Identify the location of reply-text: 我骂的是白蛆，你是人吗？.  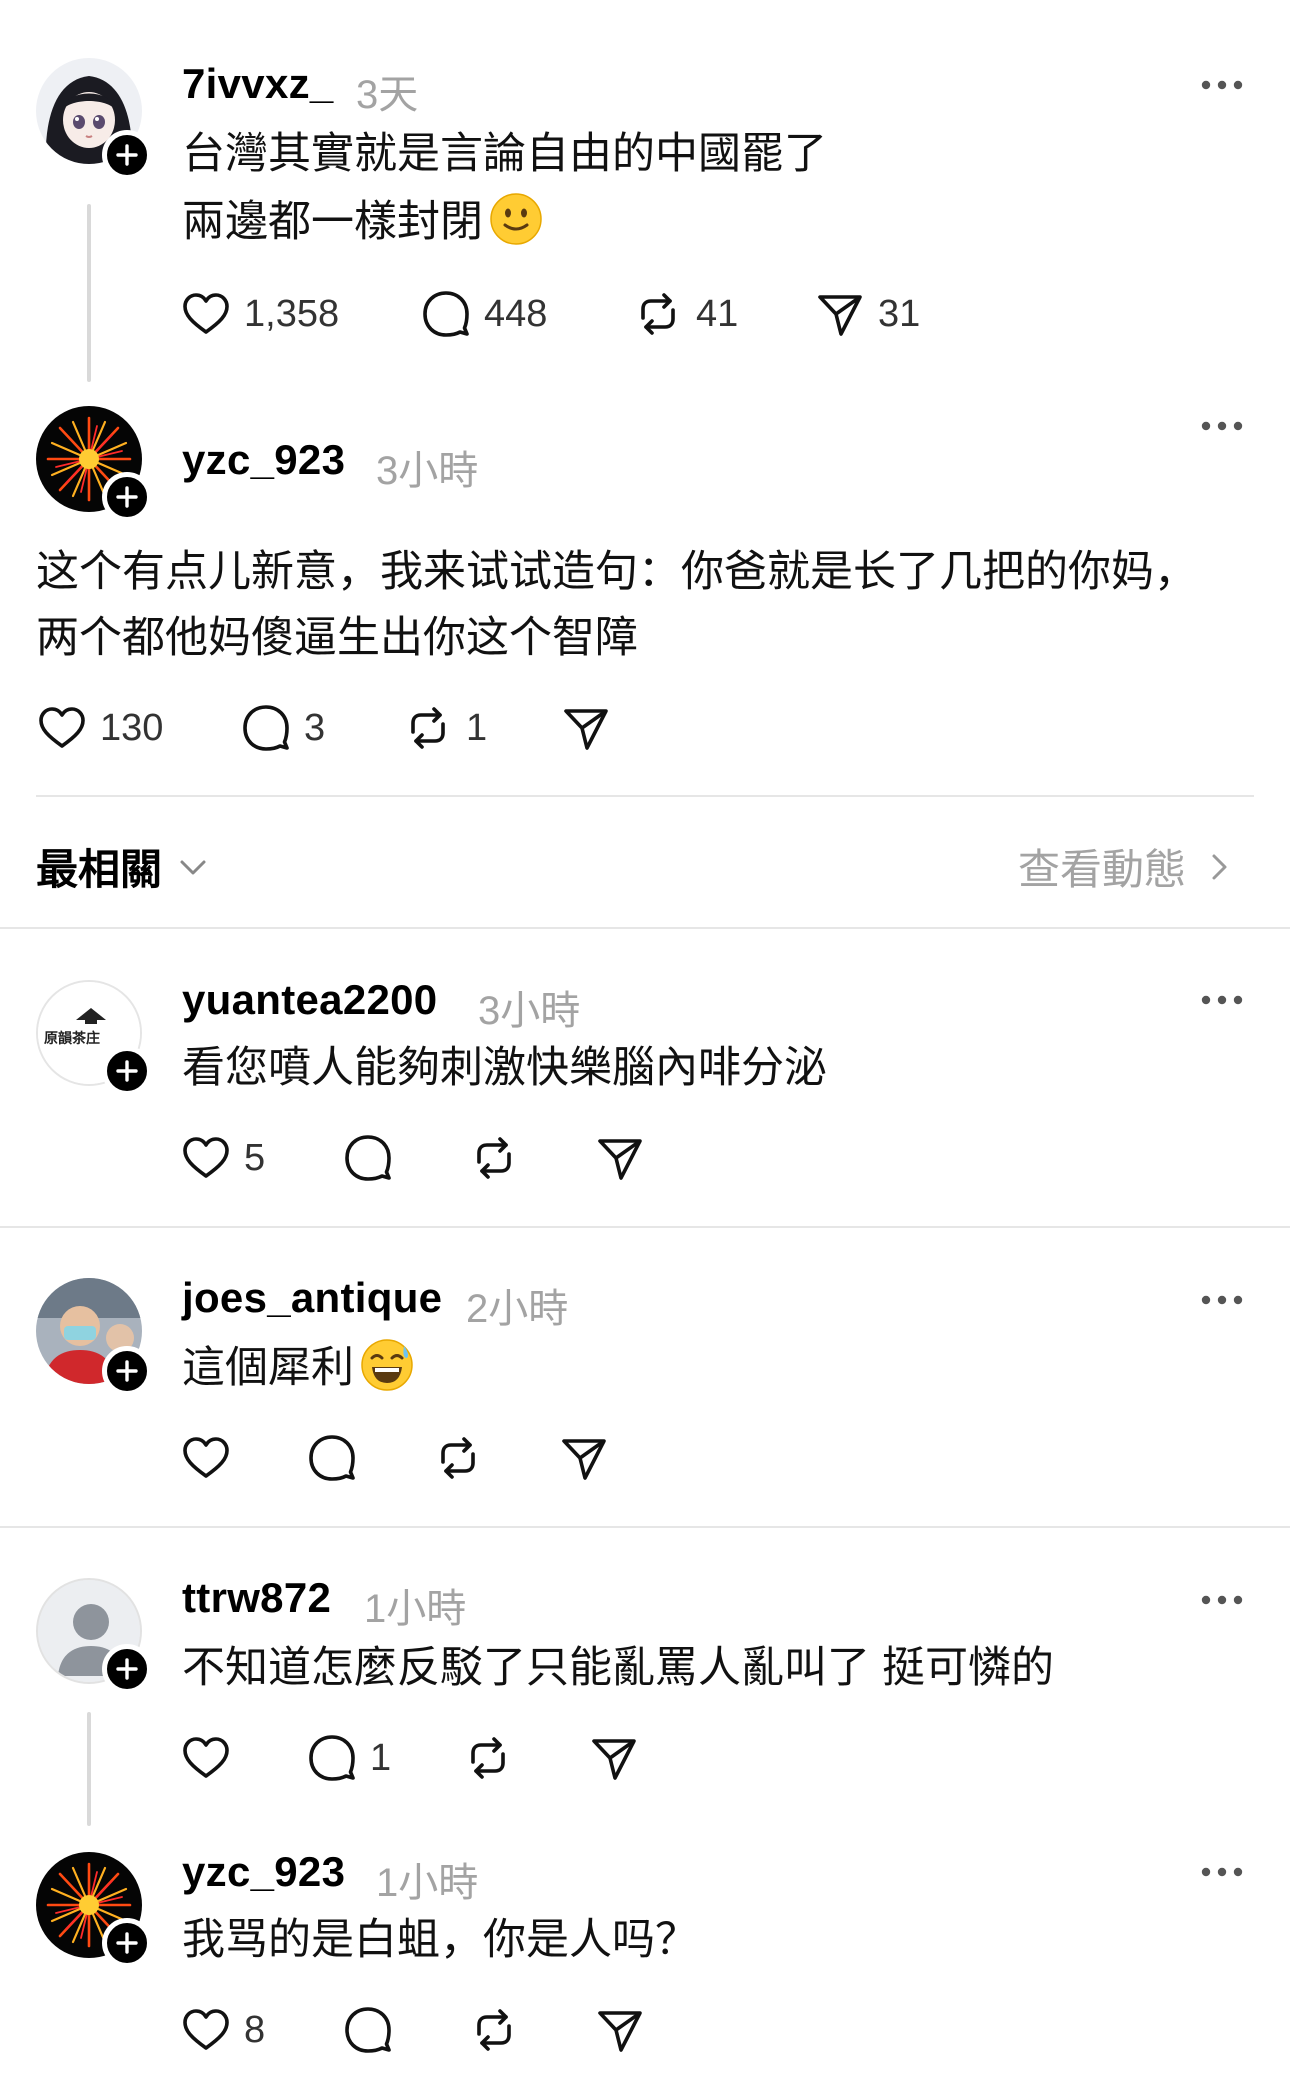
(440, 1940).